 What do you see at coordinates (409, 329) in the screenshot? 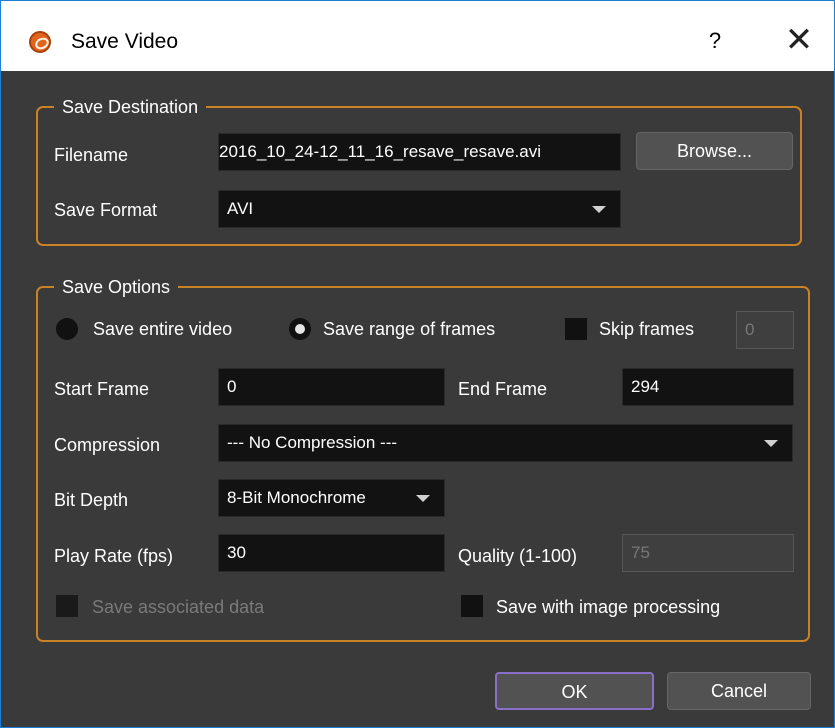
I see `save-range-label: Save range of frames` at bounding box center [409, 329].